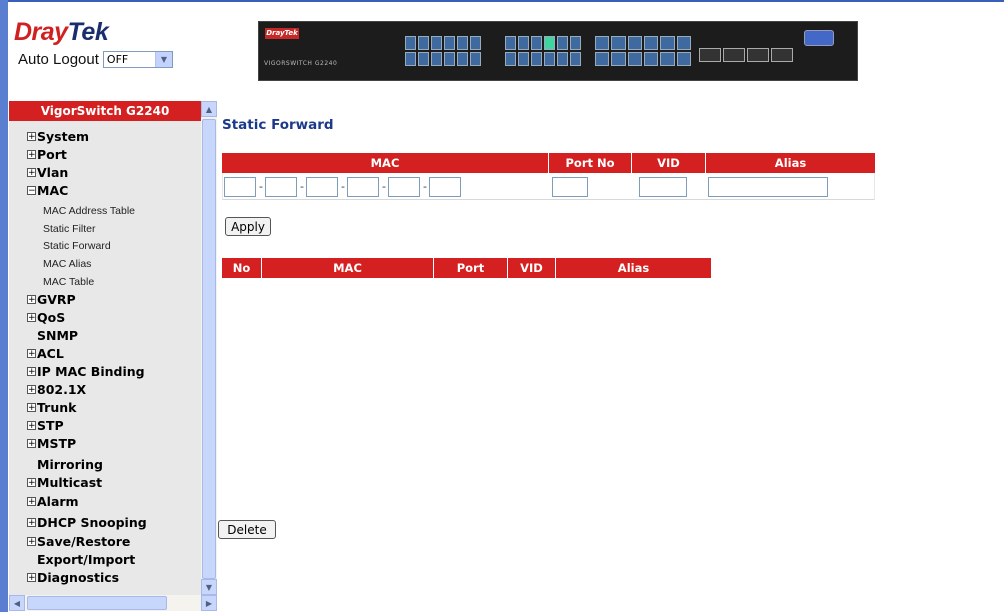 Image resolution: width=1004 pixels, height=612 pixels. I want to click on mac-octet-4-input, so click(363, 187).